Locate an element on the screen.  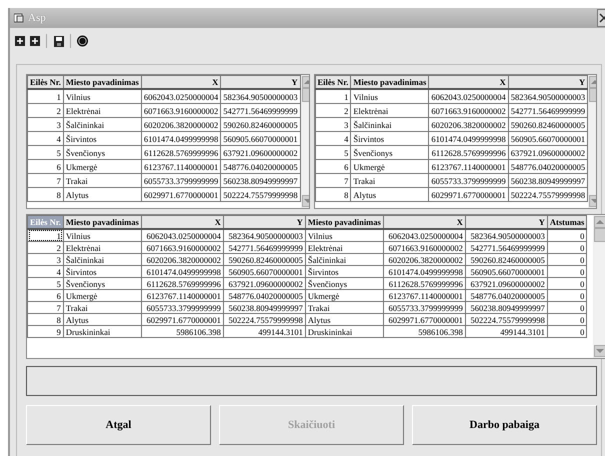
close-icon is located at coordinates (602, 18).